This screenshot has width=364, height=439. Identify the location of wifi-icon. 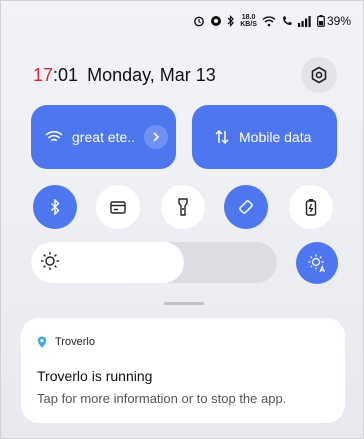
(54, 136).